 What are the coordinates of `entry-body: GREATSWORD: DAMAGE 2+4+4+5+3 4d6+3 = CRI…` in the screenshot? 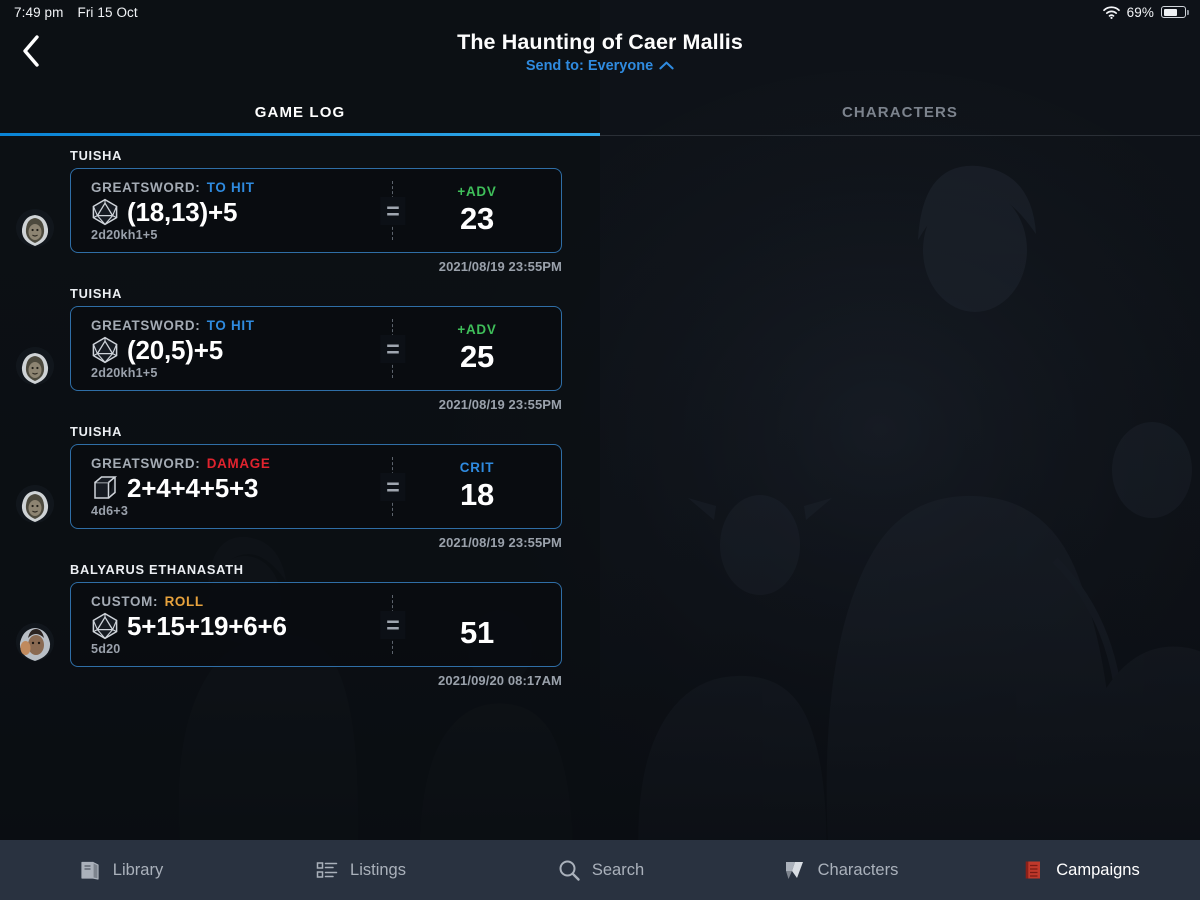 It's located at (600, 486).